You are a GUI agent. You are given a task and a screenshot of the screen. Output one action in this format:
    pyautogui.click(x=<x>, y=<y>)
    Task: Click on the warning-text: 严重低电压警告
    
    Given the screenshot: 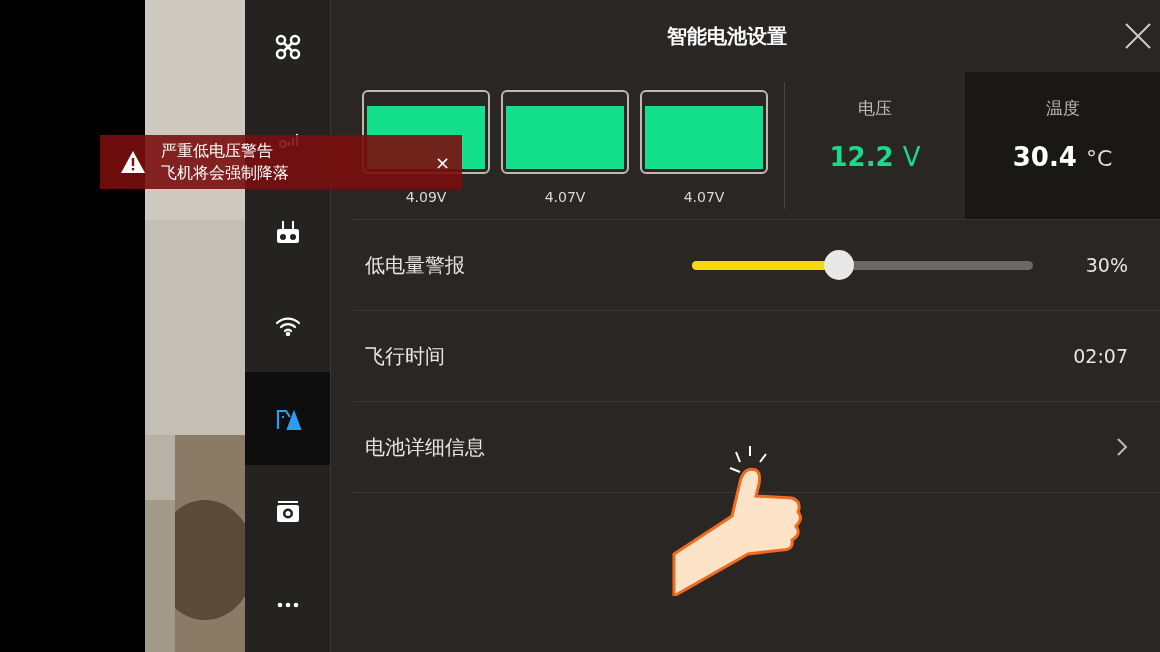 What is the action you would take?
    pyautogui.click(x=217, y=151)
    